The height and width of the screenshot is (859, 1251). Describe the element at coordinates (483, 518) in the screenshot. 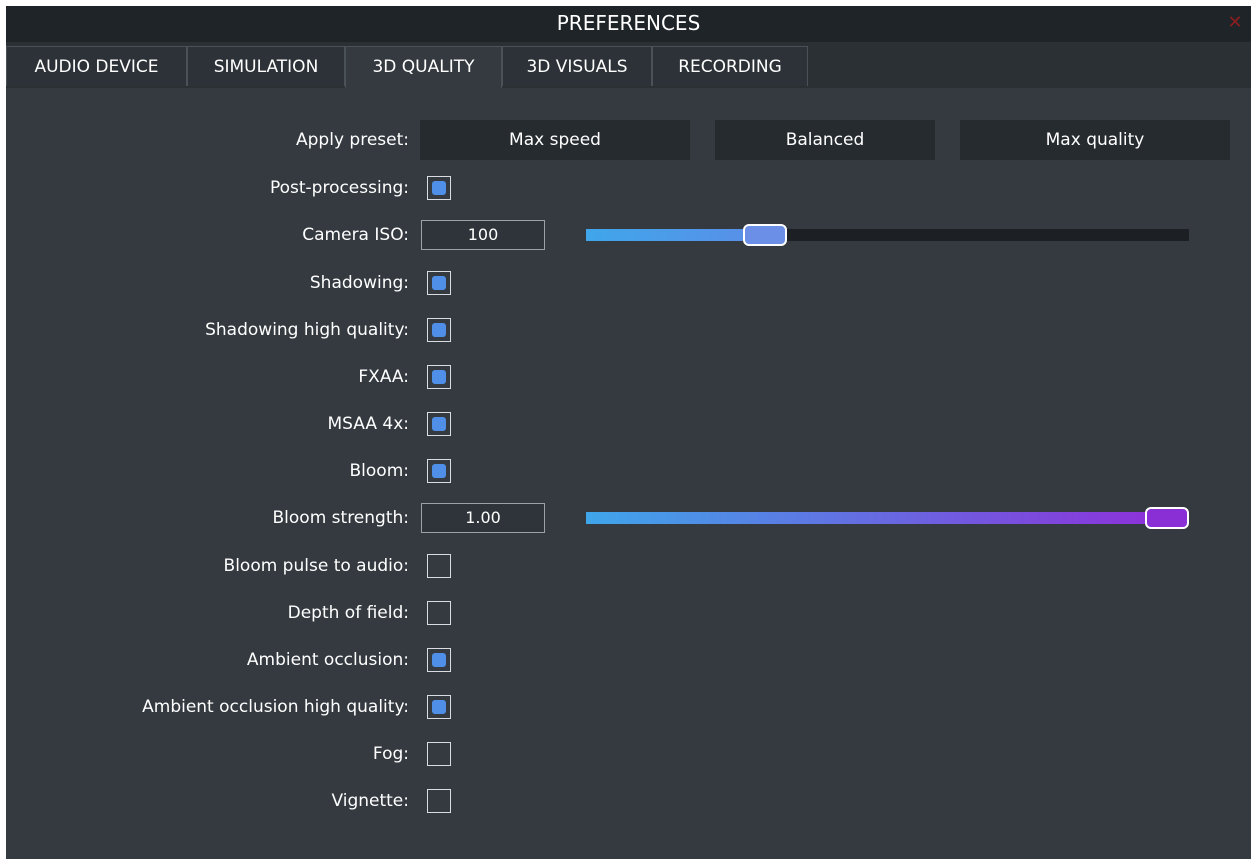

I see `bloom-strength-value-field: 1.00` at that location.